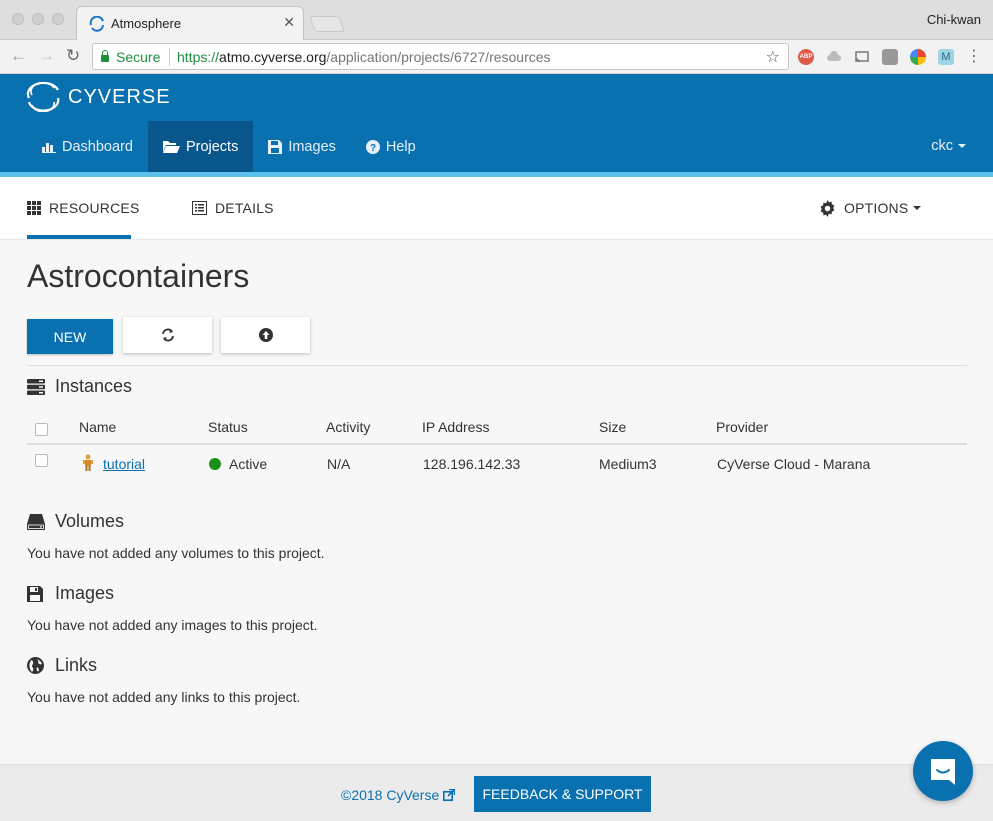 The height and width of the screenshot is (821, 993). I want to click on refresh-icon, so click(167, 335).